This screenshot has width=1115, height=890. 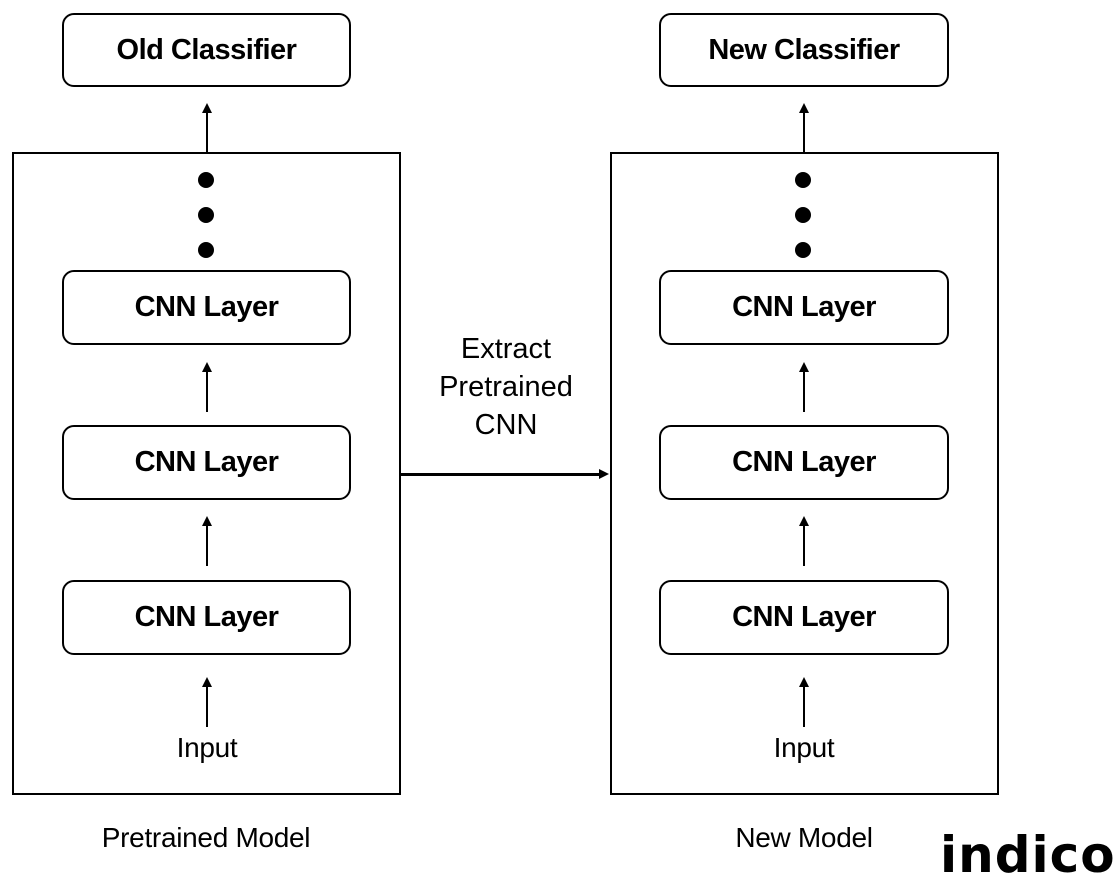 I want to click on transfer-label-line: Extract, so click(x=506, y=349).